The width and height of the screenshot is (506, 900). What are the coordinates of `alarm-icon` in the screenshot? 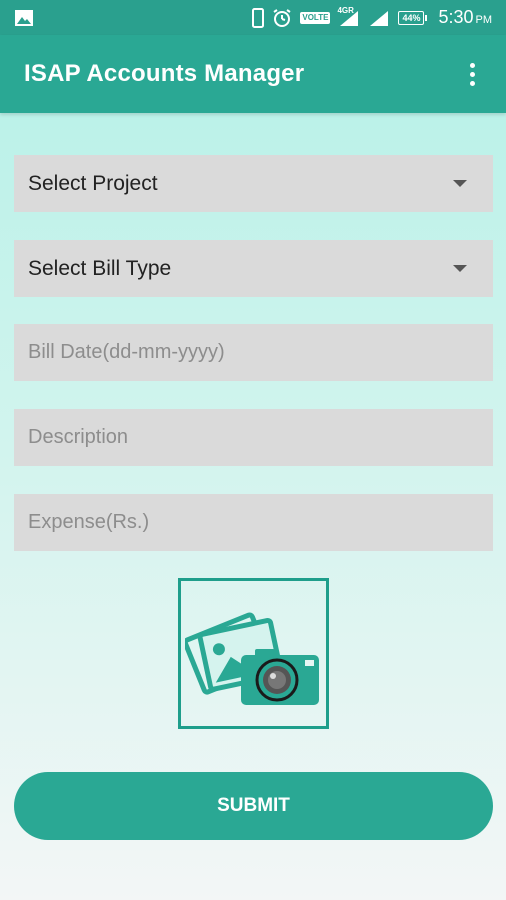 It's located at (282, 18).